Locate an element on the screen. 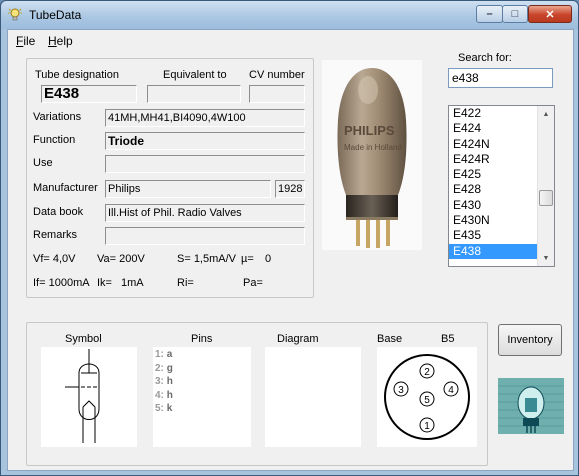 The height and width of the screenshot is (476, 579). function-label: Function is located at coordinates (54, 140).